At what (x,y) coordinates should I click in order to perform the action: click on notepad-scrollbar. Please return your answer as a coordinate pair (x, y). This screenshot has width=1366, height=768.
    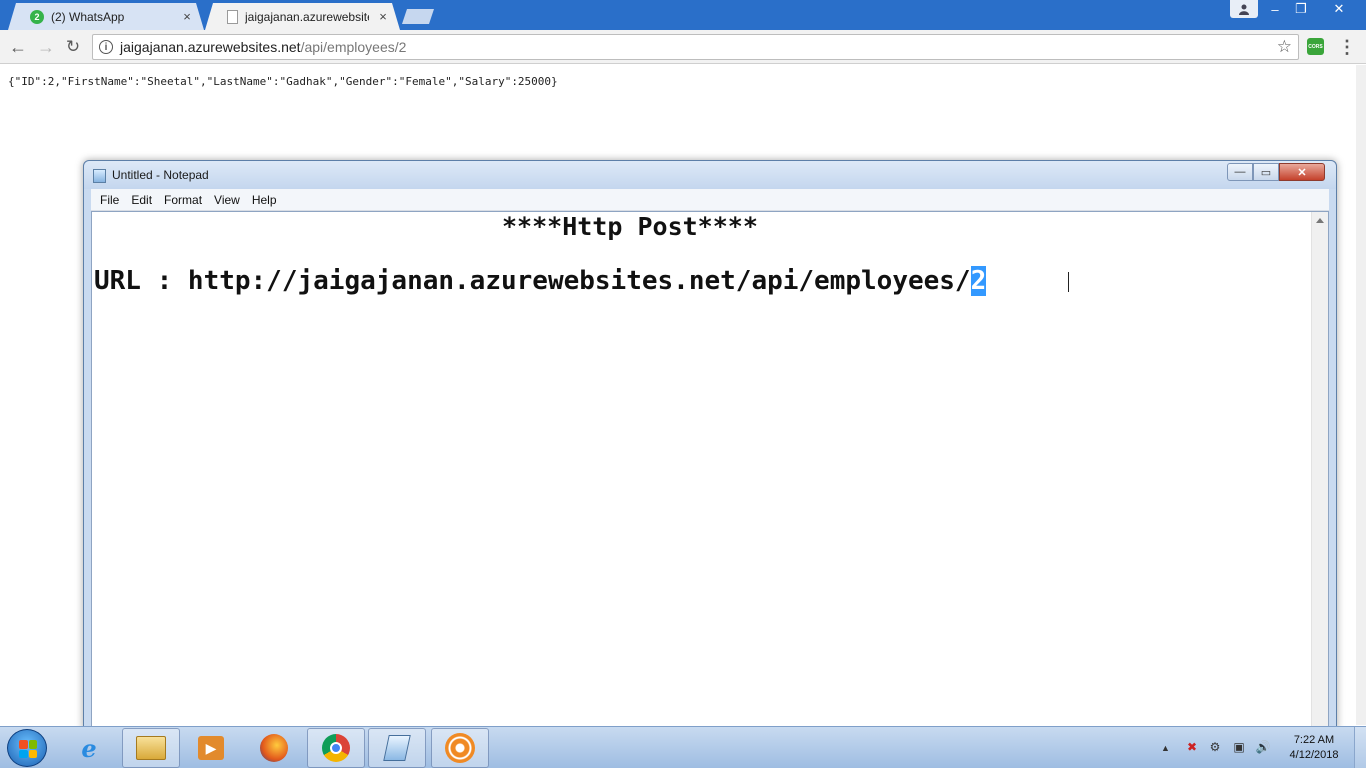
    Looking at the image, I should click on (1319, 471).